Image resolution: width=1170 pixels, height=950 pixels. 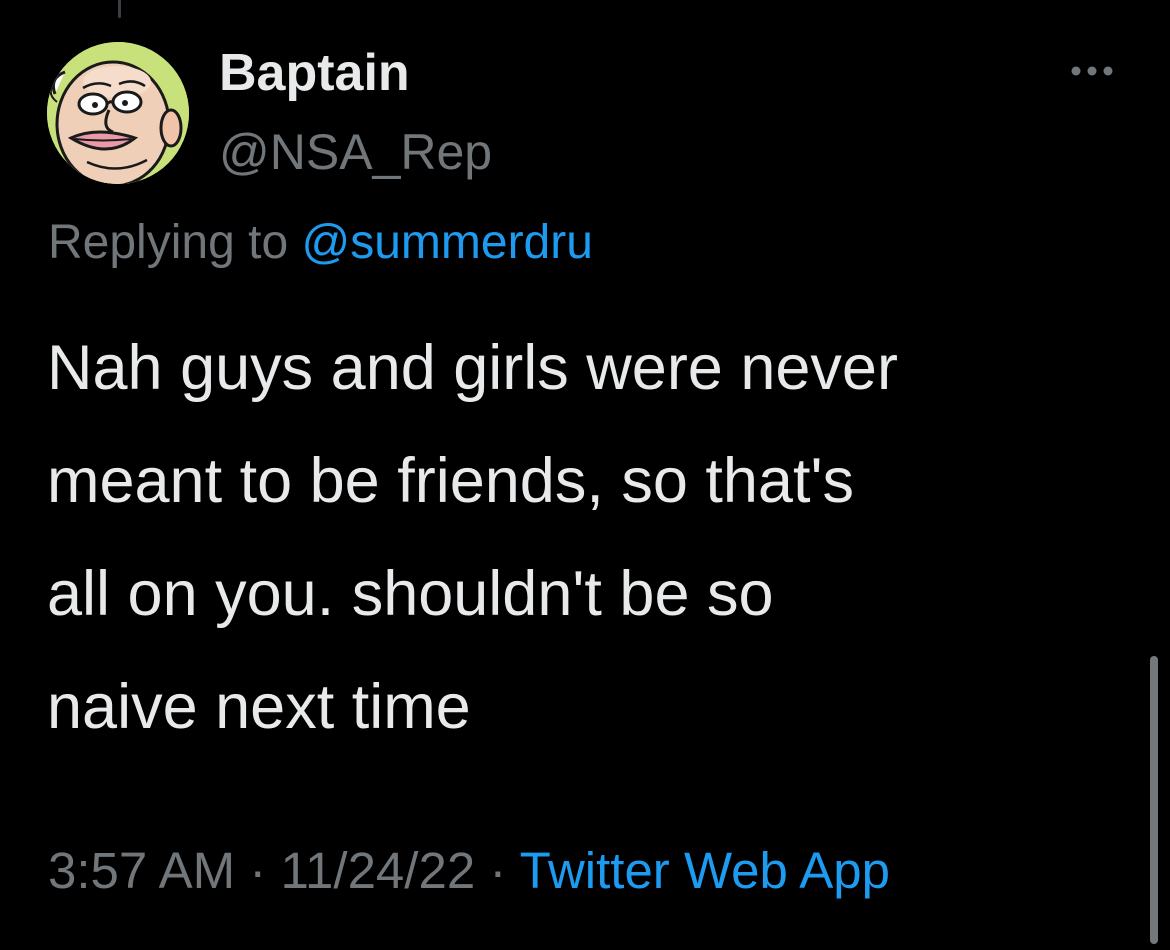 What do you see at coordinates (119, 9) in the screenshot?
I see `thread-connector-line` at bounding box center [119, 9].